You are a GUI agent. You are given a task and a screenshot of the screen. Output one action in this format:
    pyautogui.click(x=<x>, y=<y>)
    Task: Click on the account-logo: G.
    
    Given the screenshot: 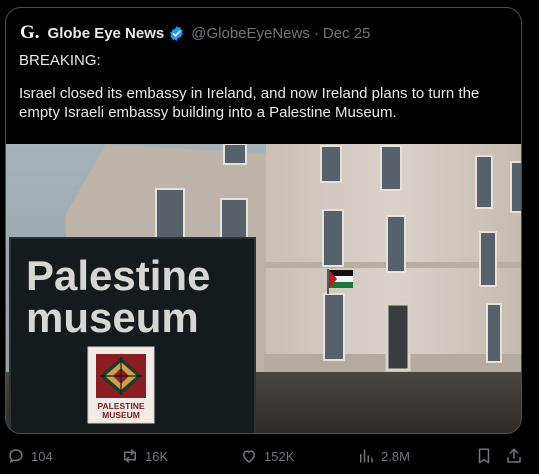 What is the action you would take?
    pyautogui.click(x=30, y=33)
    